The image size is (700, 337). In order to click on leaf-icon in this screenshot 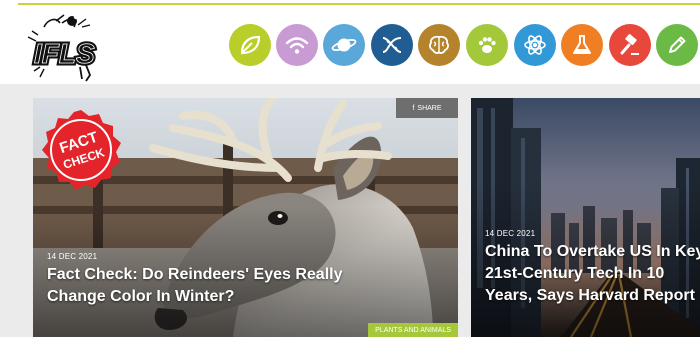, I will do `click(250, 45)`.